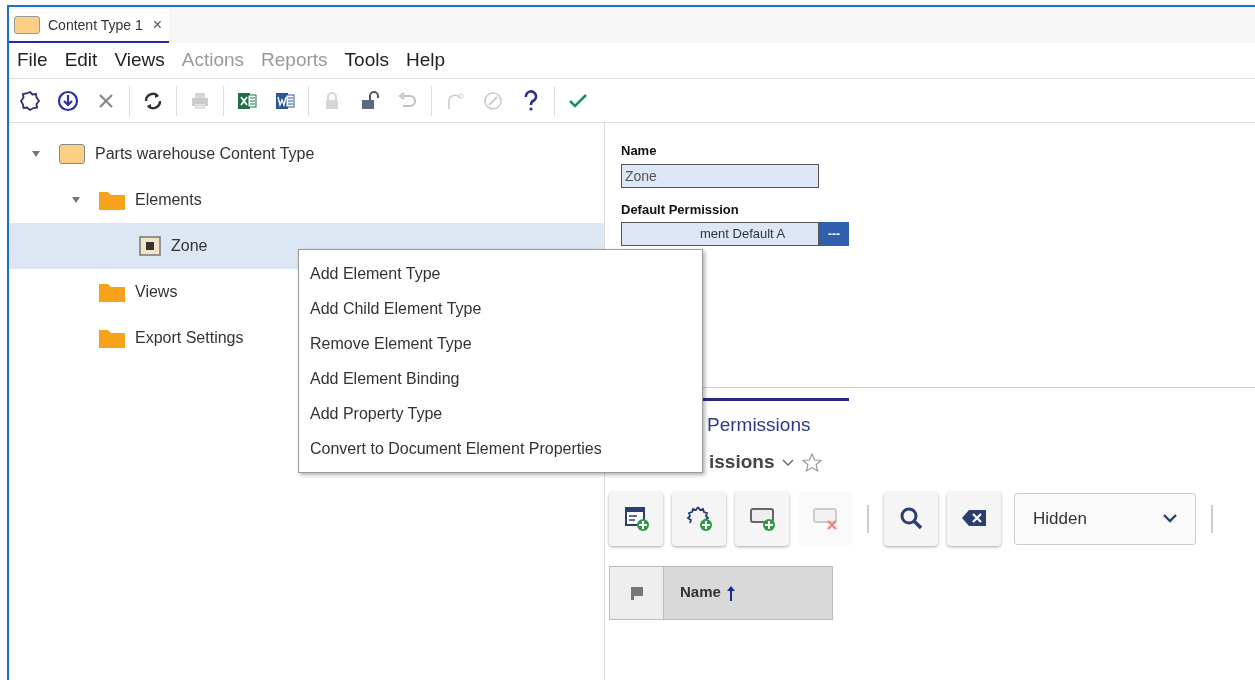 This screenshot has width=1255, height=680. I want to click on tree-label: Parts warehouse Content Type, so click(205, 154).